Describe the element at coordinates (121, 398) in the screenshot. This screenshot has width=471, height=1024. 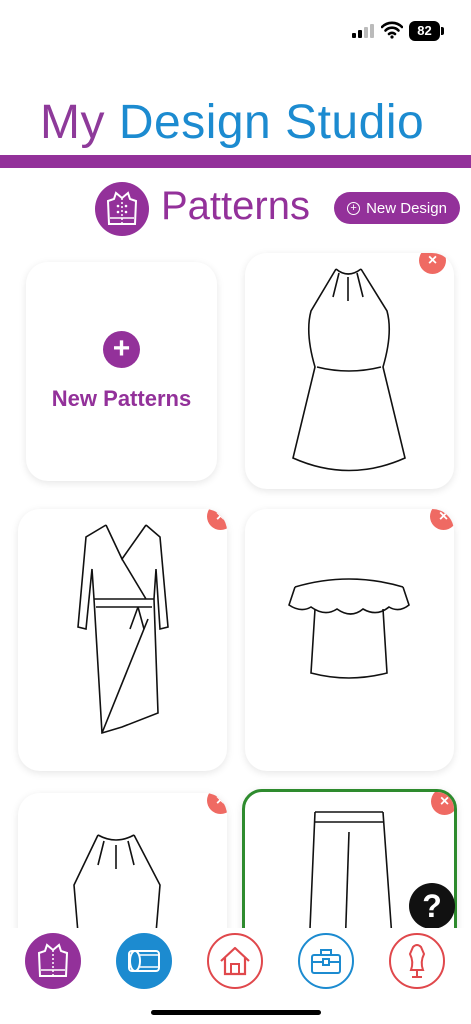
I see `new-pattern-label: New Patterns` at that location.